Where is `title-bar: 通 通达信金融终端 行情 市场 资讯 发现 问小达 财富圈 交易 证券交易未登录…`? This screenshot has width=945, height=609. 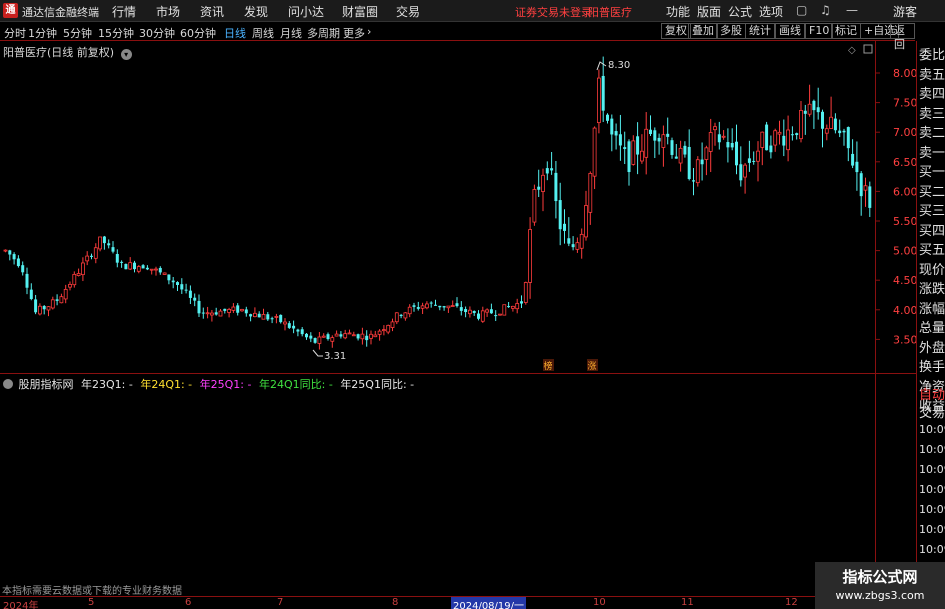 title-bar: 通 通达信金融终端 行情 市场 资讯 发现 问小达 财富圈 交易 证券交易未登录… is located at coordinates (472, 11).